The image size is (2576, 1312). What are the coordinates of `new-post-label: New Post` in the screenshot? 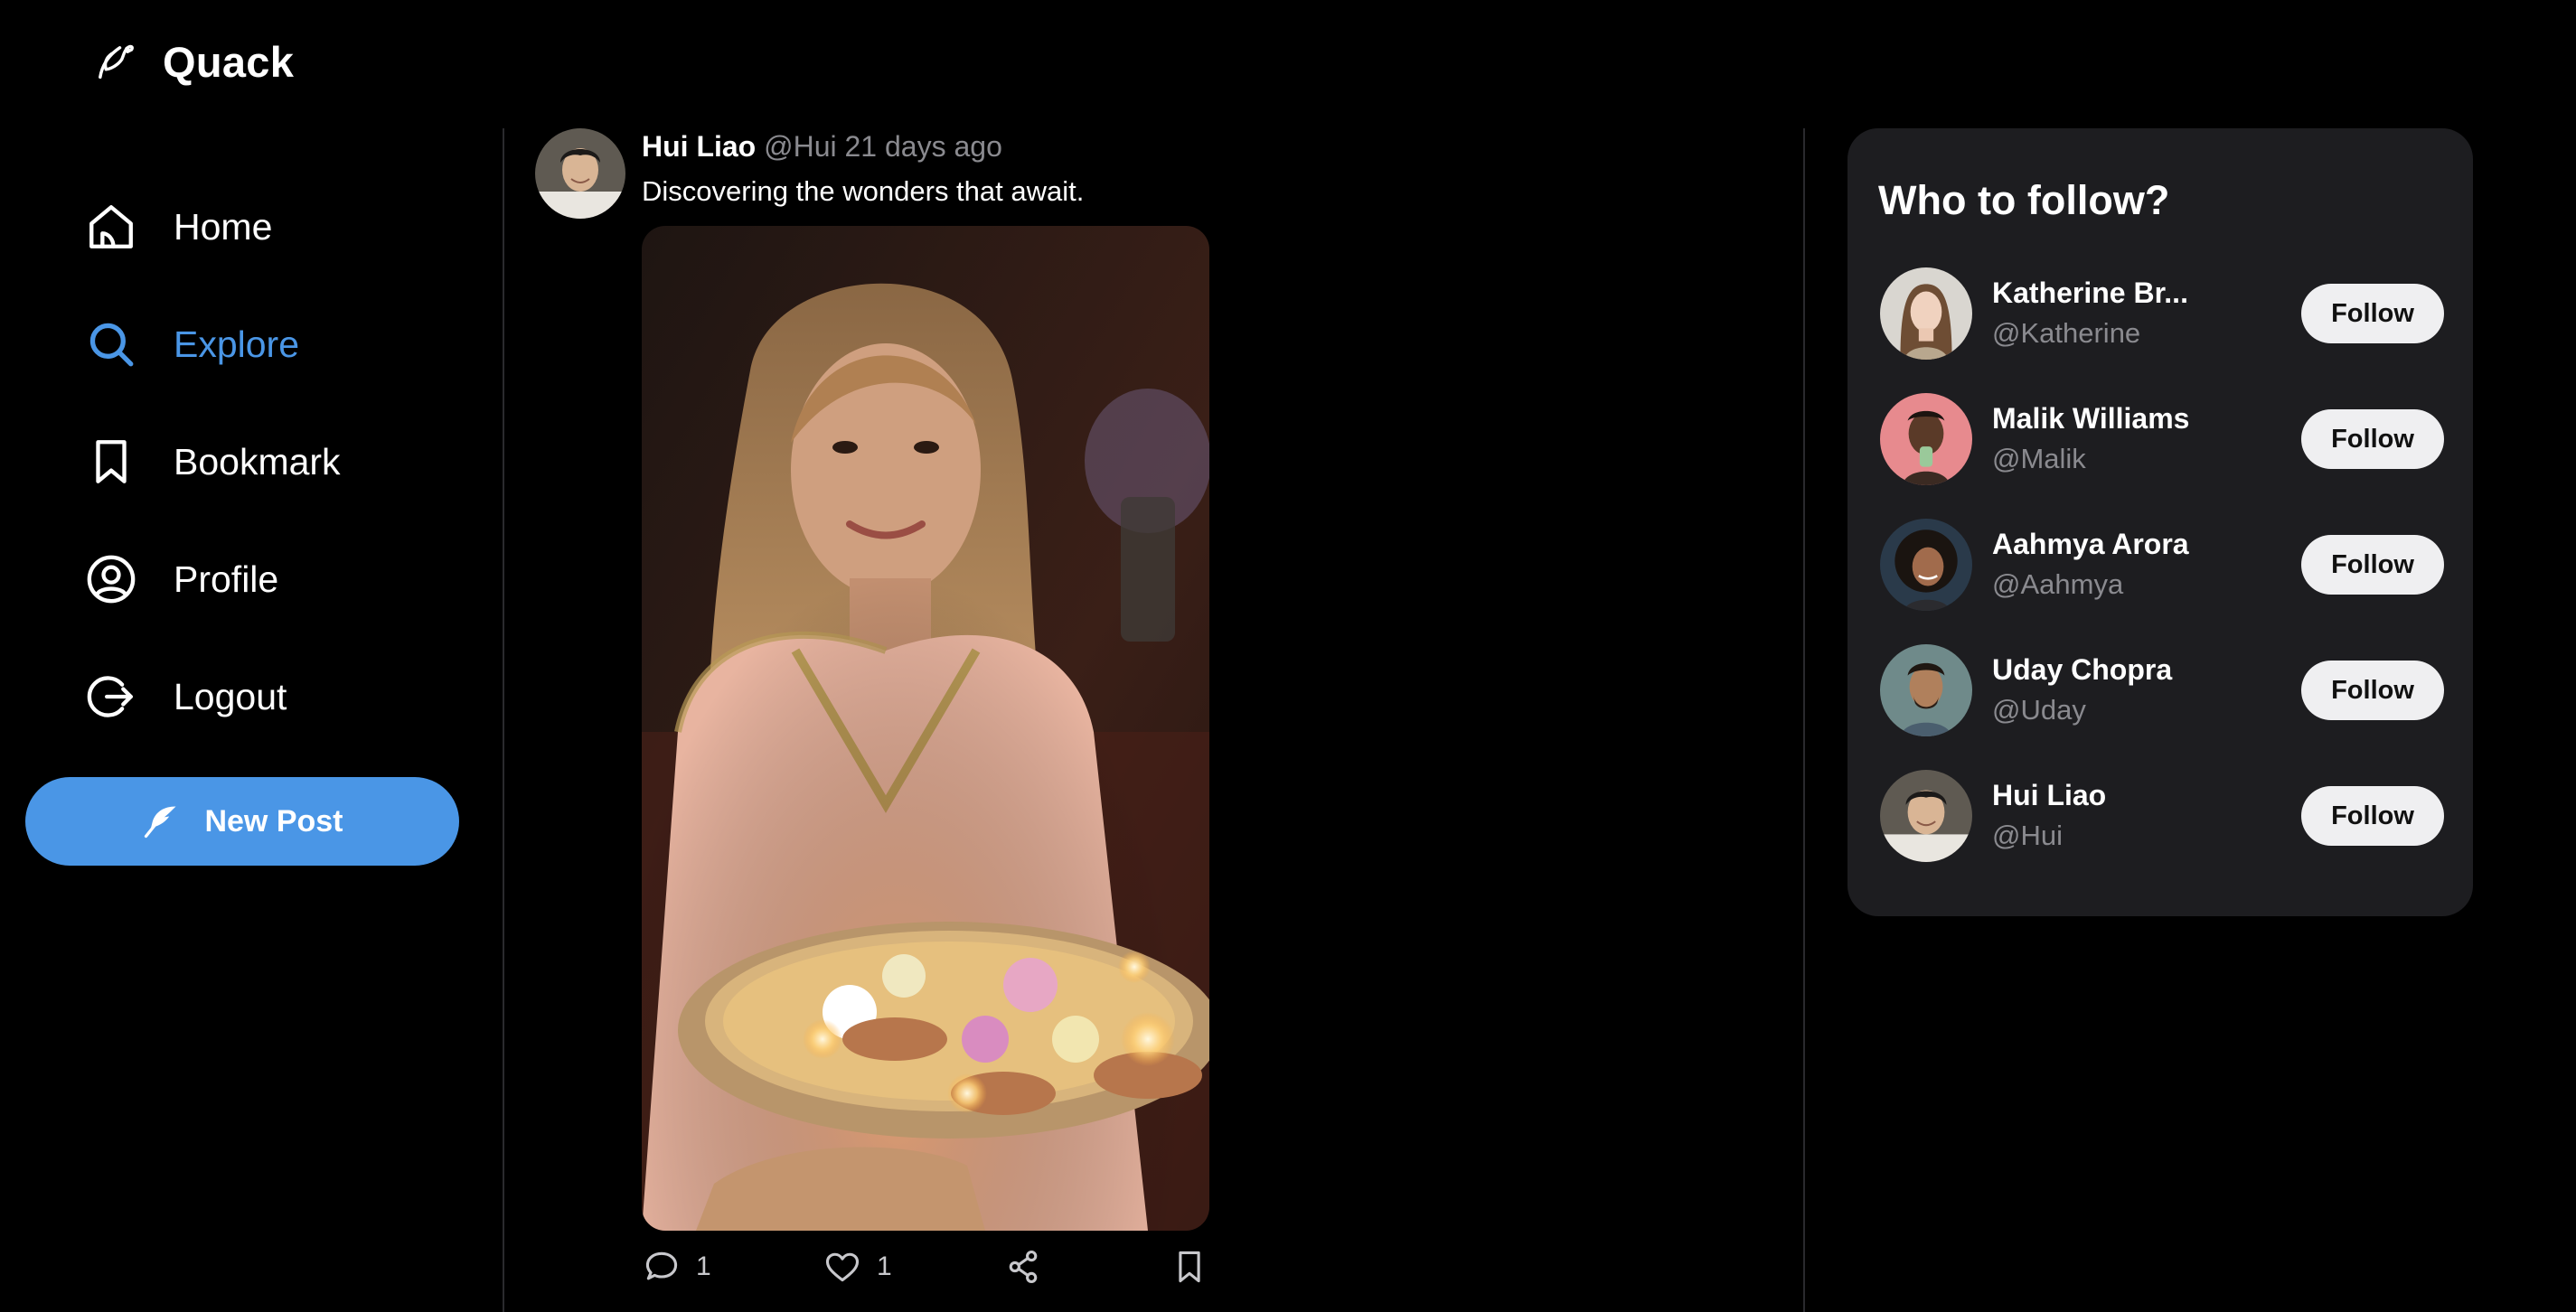 It's located at (273, 821).